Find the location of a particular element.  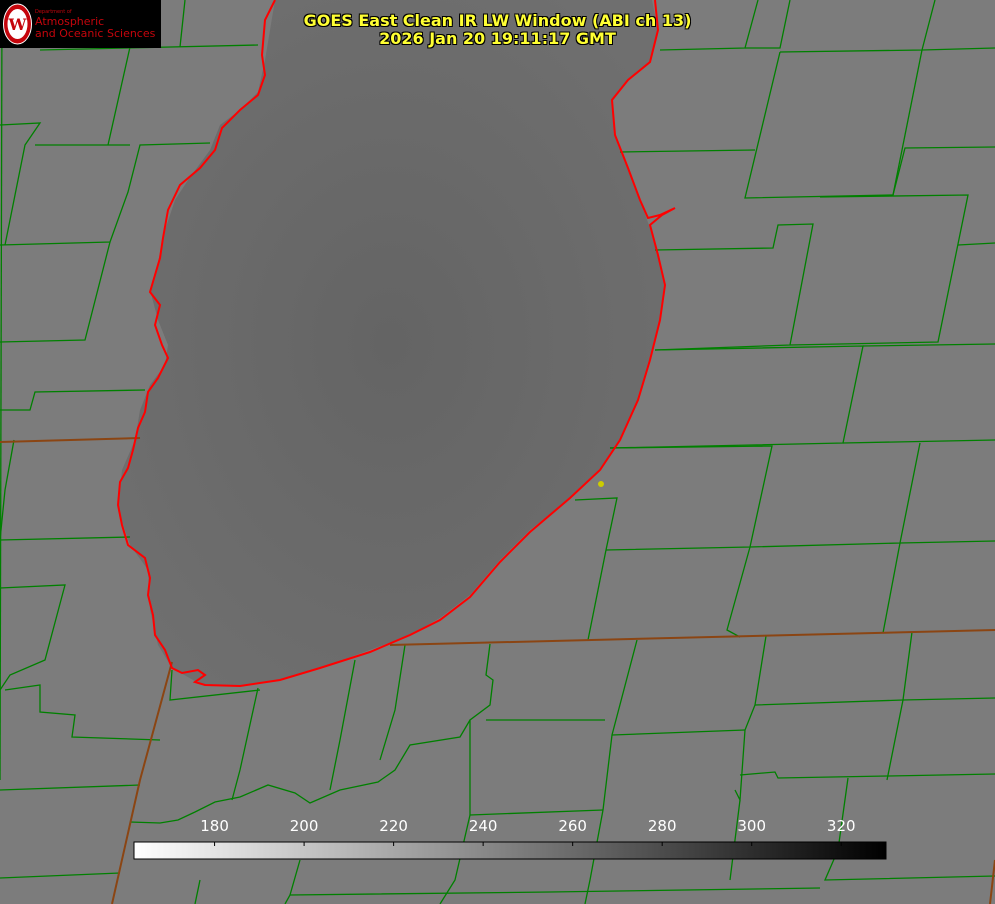

colorbar-tick-label: 240 is located at coordinates (483, 826).